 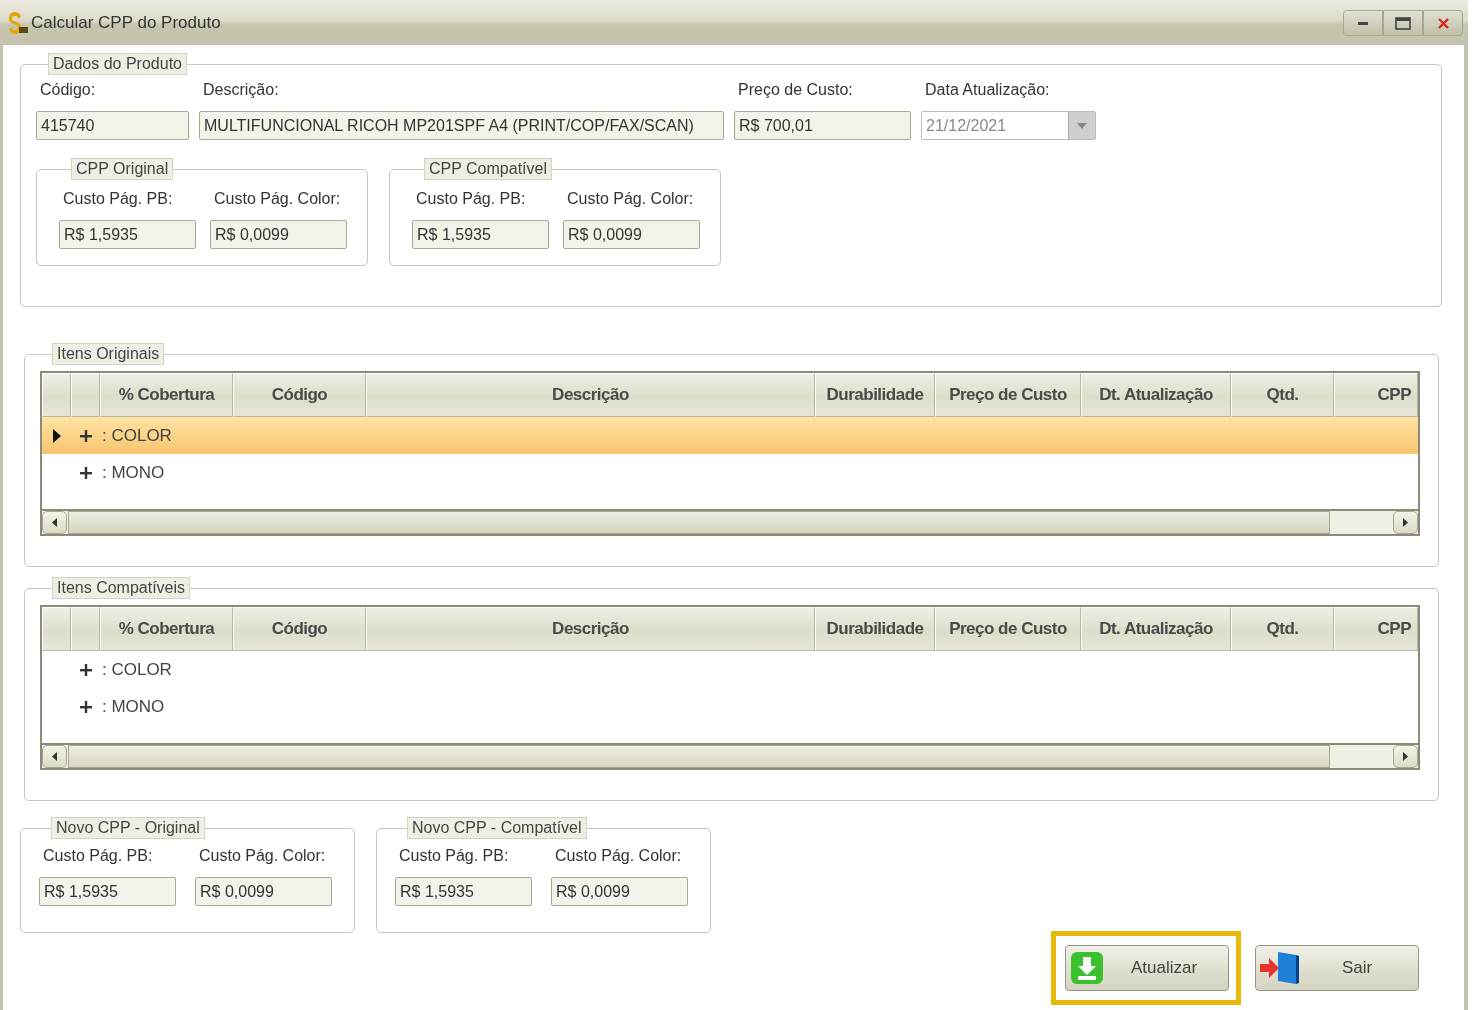 I want to click on group-title: Dados do Produto, so click(x=117, y=64).